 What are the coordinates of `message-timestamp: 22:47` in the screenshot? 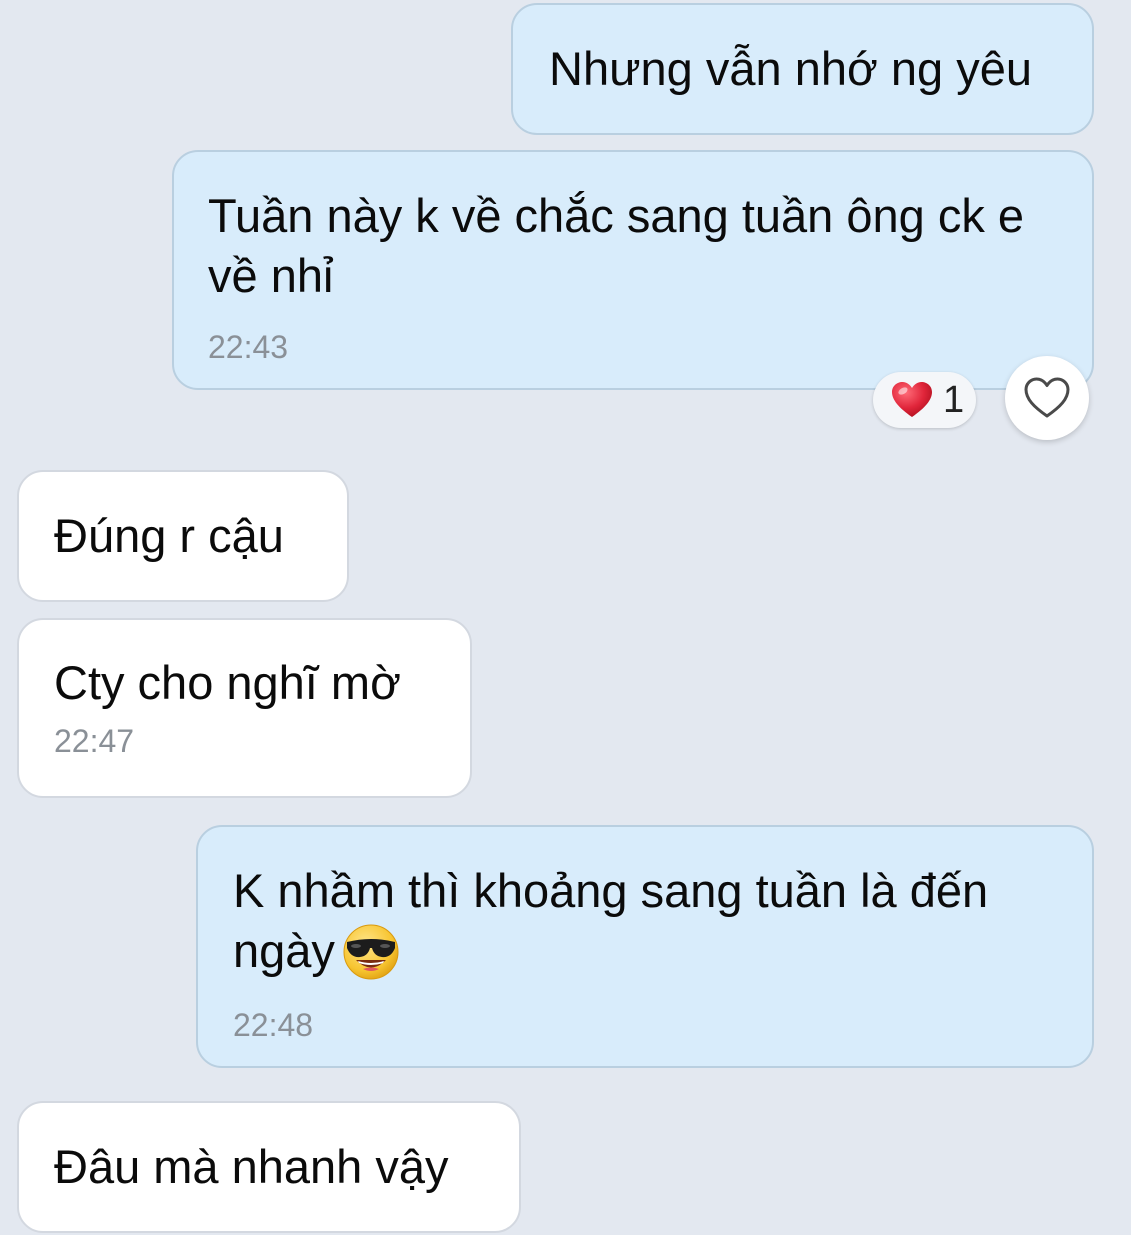 It's located at (94, 741).